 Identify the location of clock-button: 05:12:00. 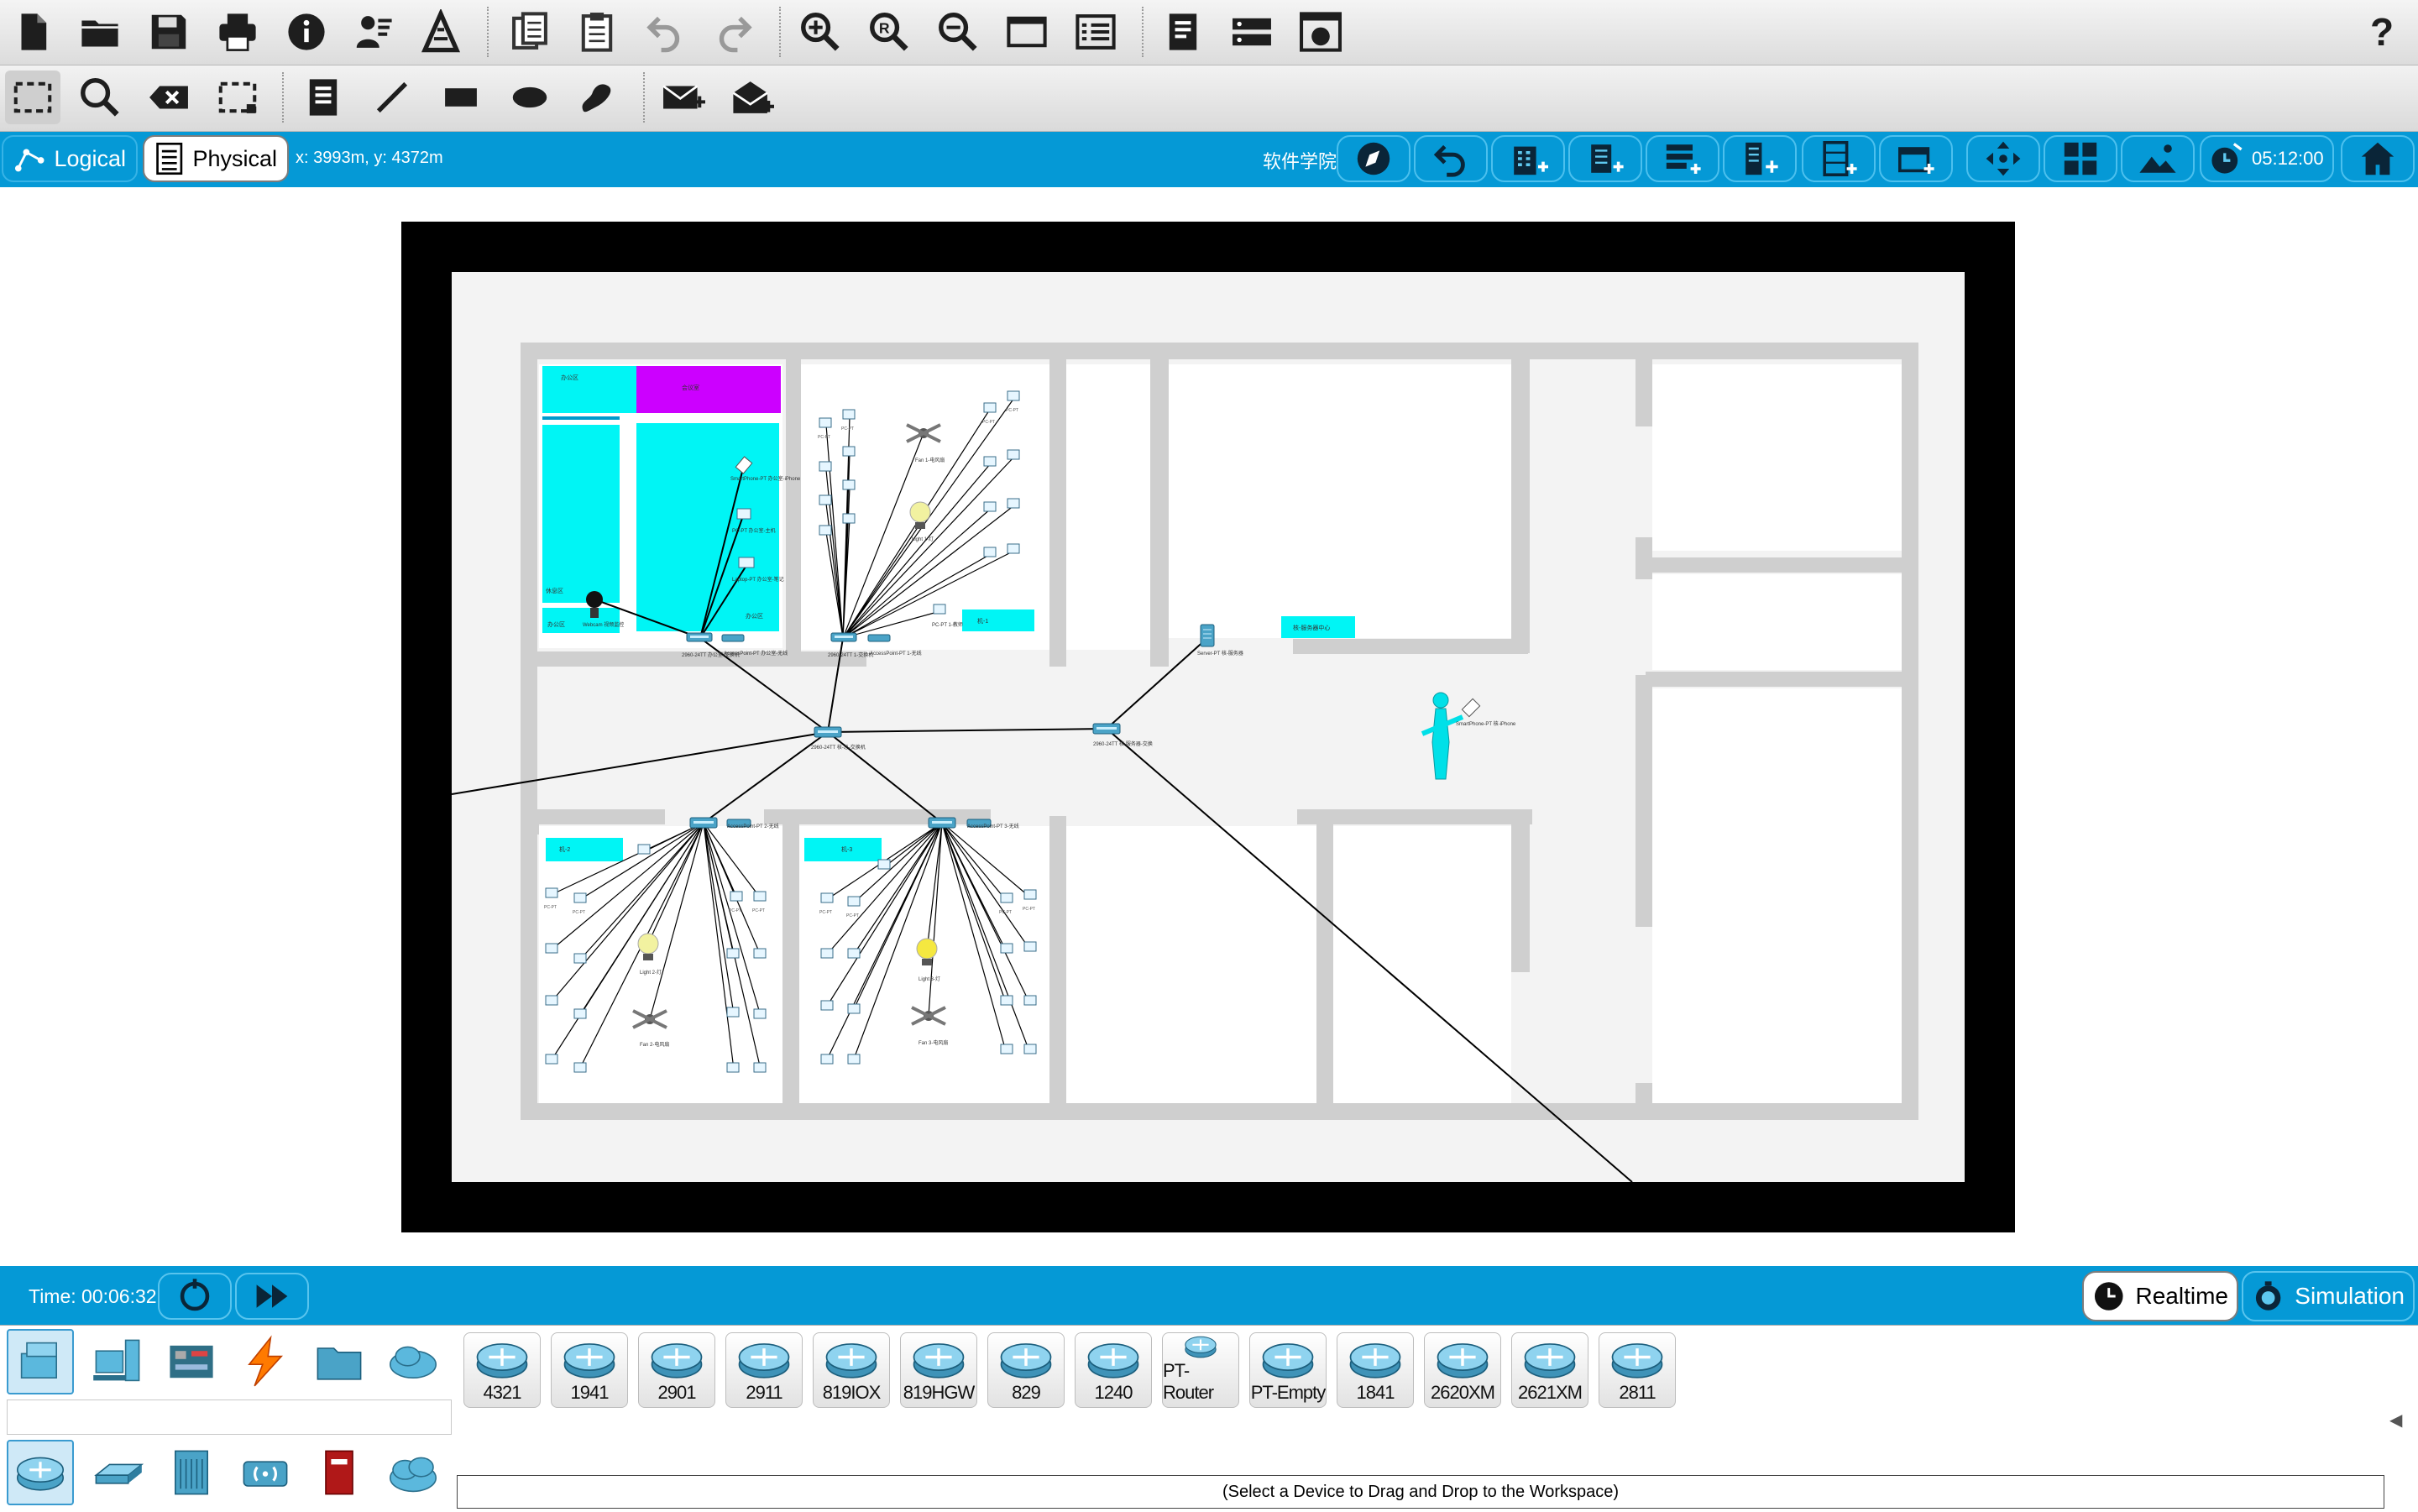
(2267, 158).